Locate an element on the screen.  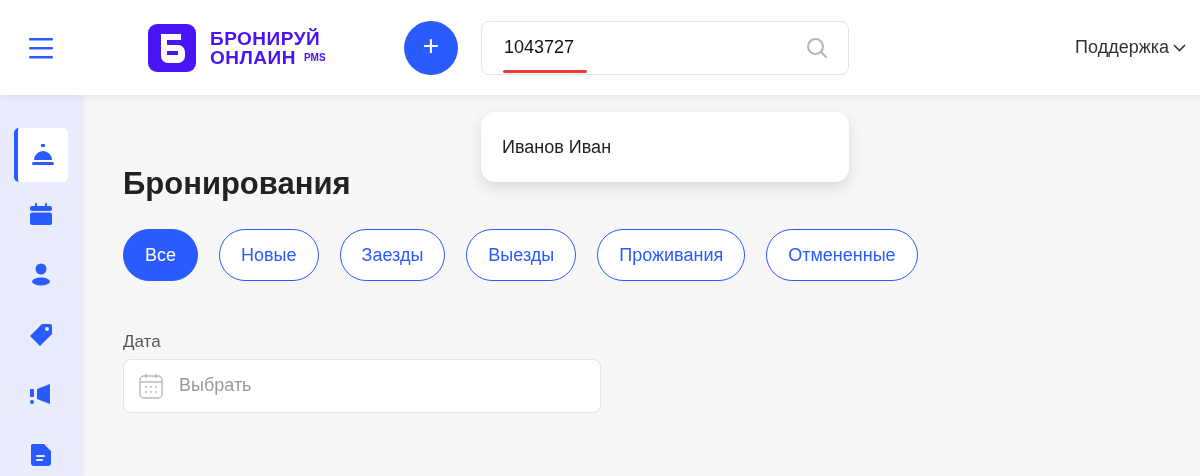
filter-tab: Новые is located at coordinates (269, 255).